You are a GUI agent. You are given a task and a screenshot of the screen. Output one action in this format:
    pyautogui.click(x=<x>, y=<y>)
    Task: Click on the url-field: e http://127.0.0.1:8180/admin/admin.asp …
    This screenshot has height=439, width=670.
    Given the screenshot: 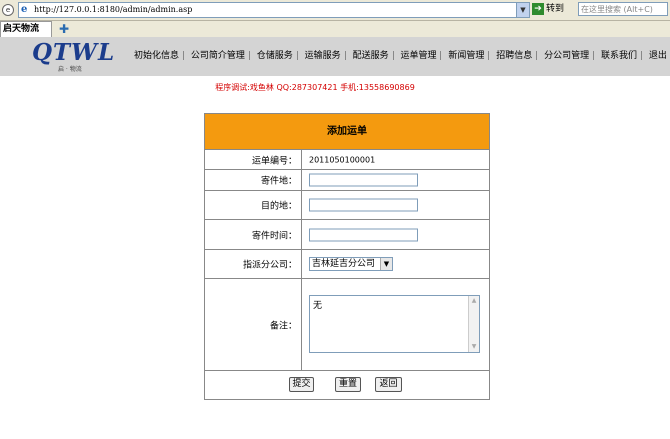 What is the action you would take?
    pyautogui.click(x=274, y=10)
    